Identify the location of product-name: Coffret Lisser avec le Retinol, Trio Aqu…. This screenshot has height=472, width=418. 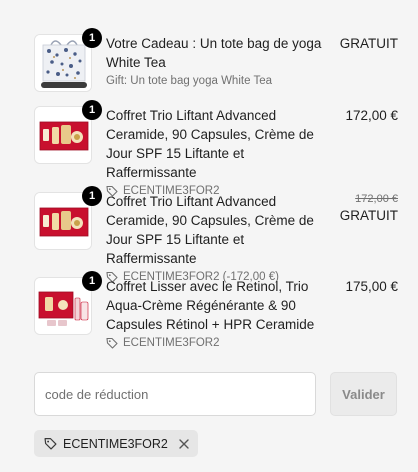
(210, 305).